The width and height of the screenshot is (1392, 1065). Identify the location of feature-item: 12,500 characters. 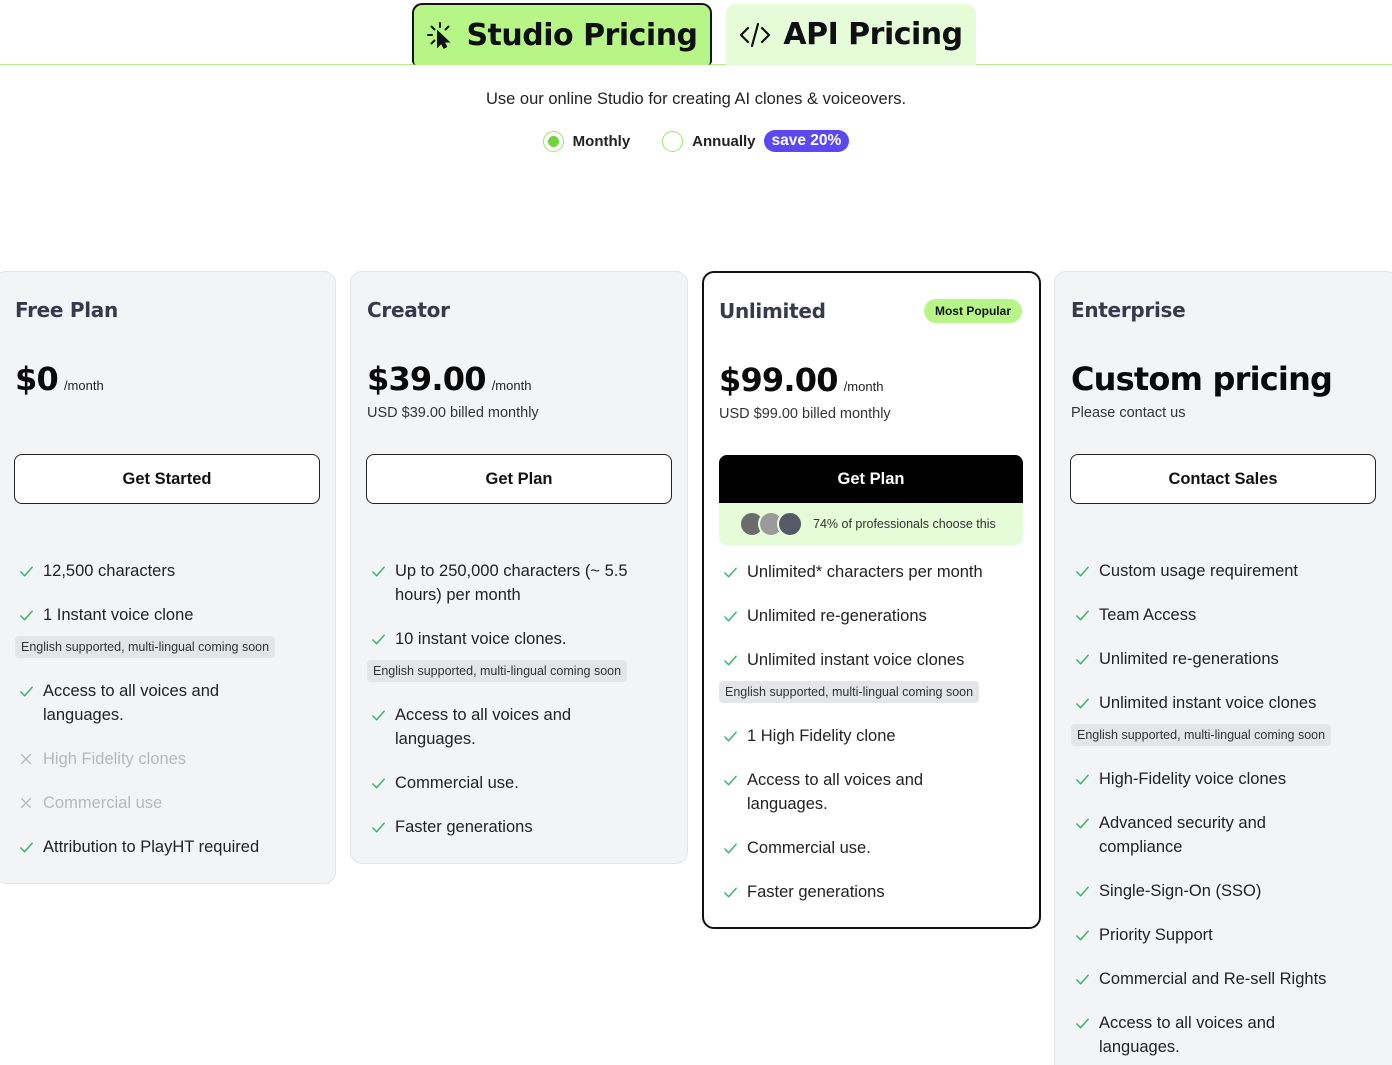
(97, 571).